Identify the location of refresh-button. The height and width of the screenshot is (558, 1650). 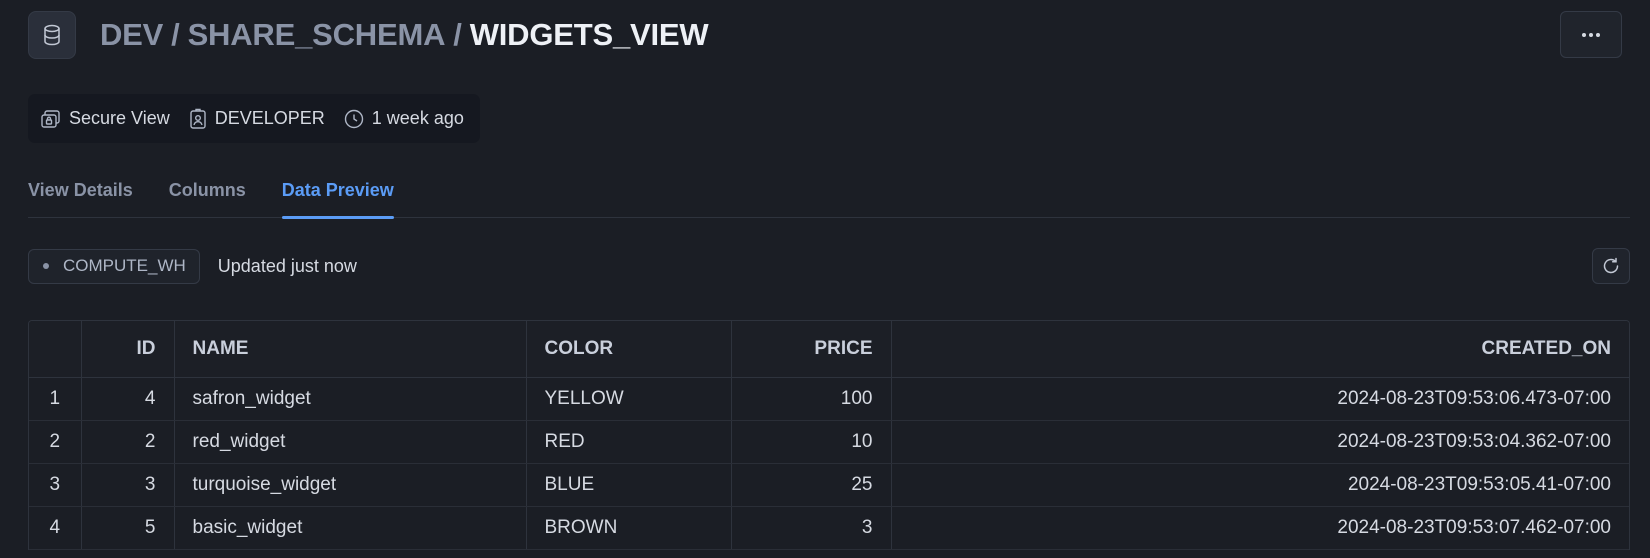
(1611, 266).